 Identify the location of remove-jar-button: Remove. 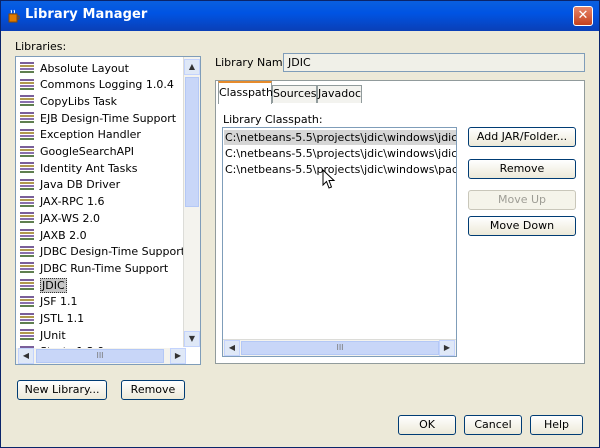
(522, 169).